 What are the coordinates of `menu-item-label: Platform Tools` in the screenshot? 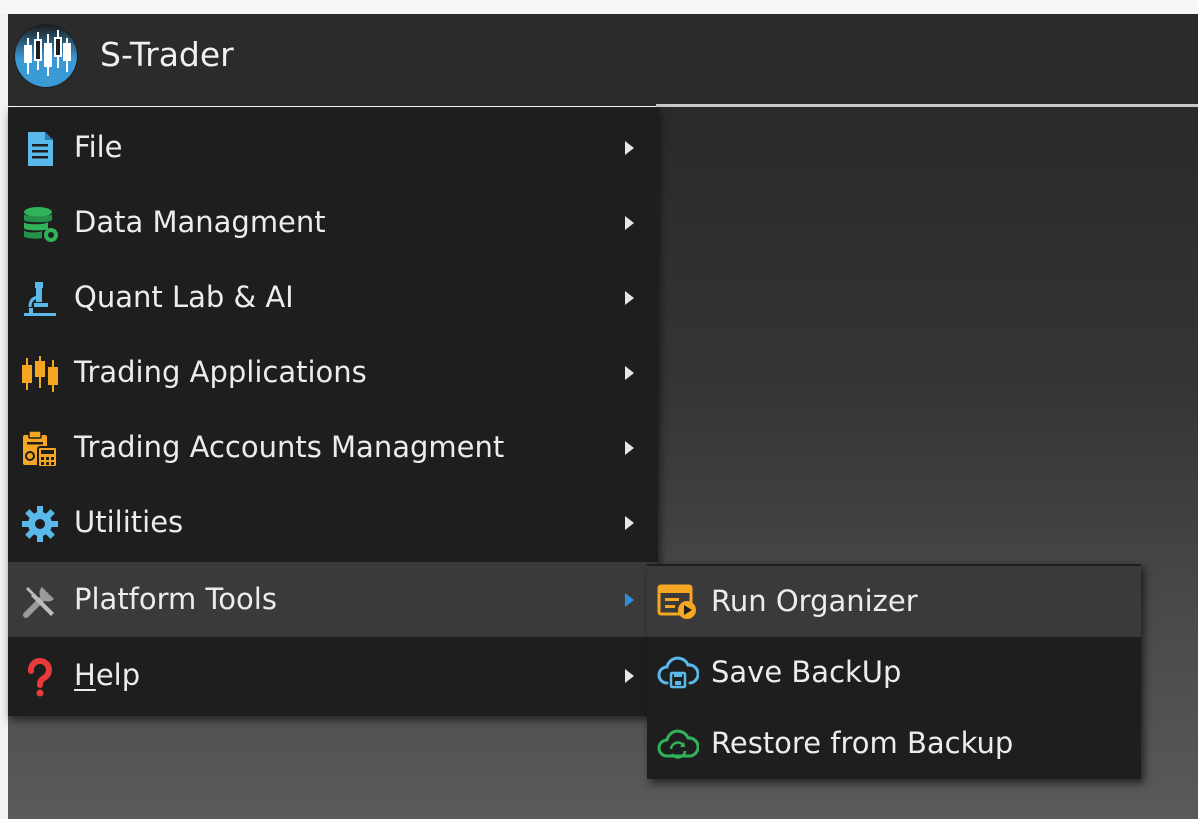 It's located at (175, 599).